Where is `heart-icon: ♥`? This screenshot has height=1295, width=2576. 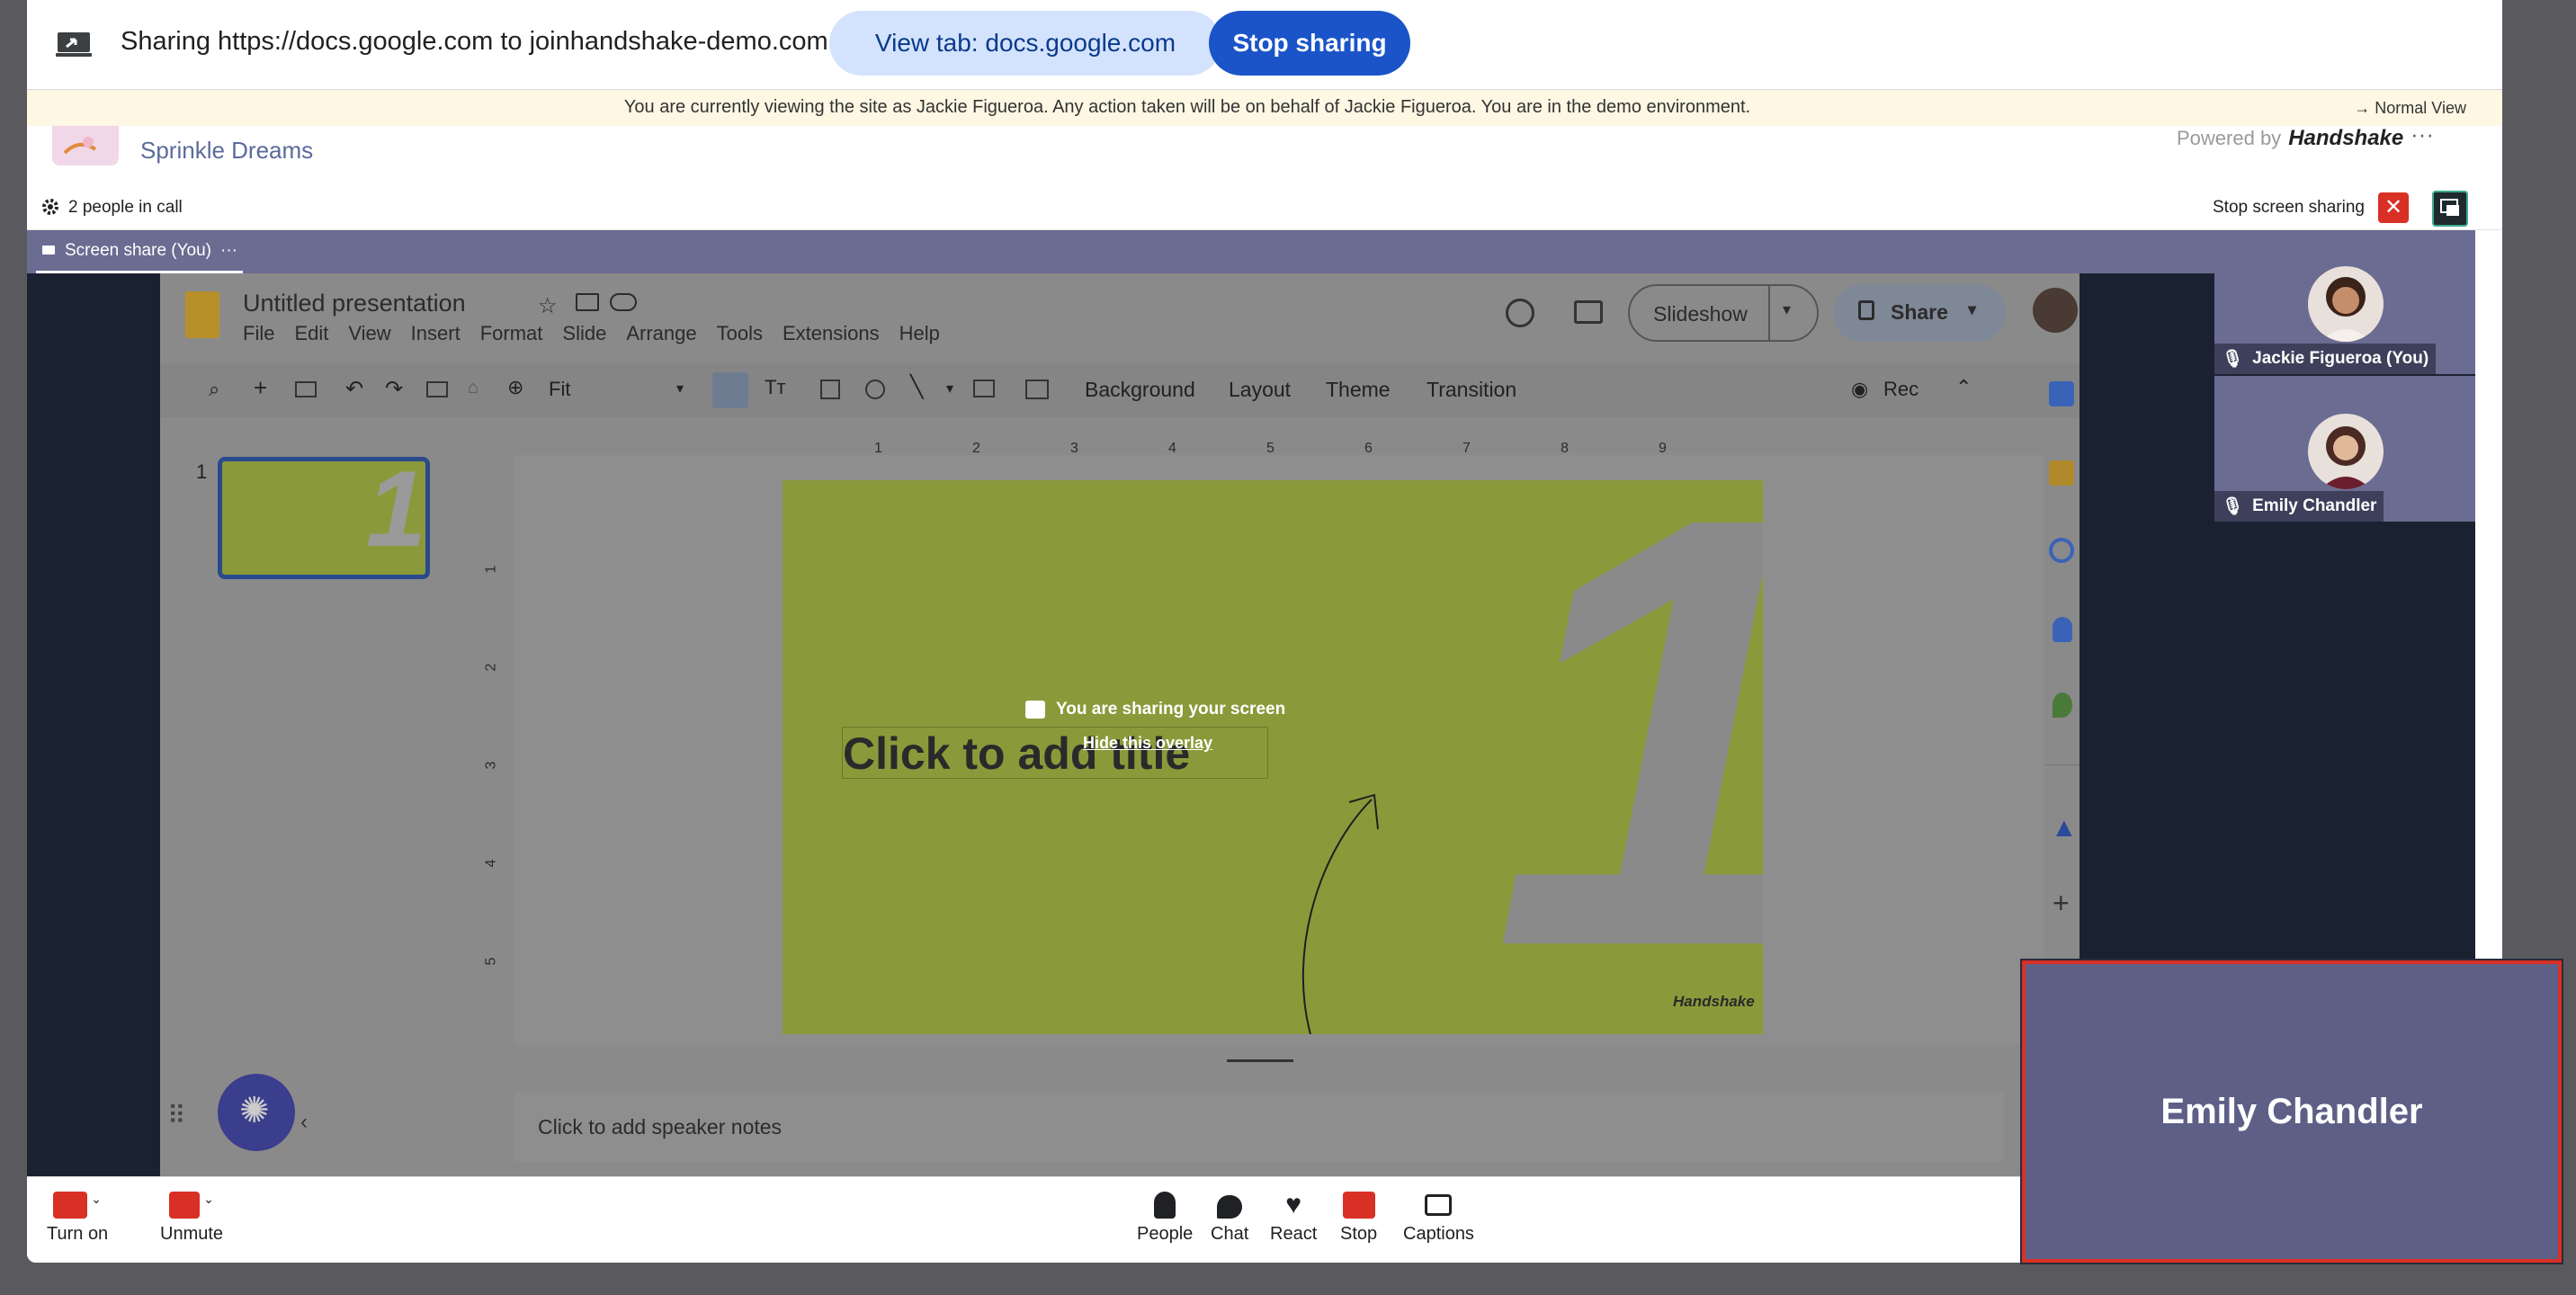
heart-icon: ♥ is located at coordinates (1293, 1204).